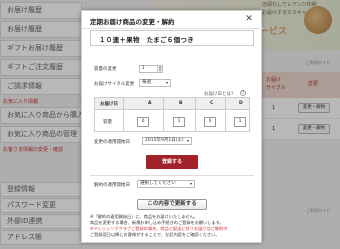 The height and width of the screenshot is (249, 340). I want to click on note-line-4: ご登録翌日以降にお客様がすることで、左記内容をご確認ください。, so click(155, 234).